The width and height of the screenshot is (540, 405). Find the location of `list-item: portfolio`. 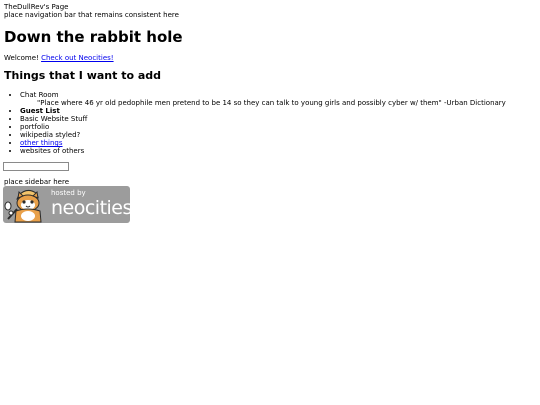

list-item: portfolio is located at coordinates (270, 127).